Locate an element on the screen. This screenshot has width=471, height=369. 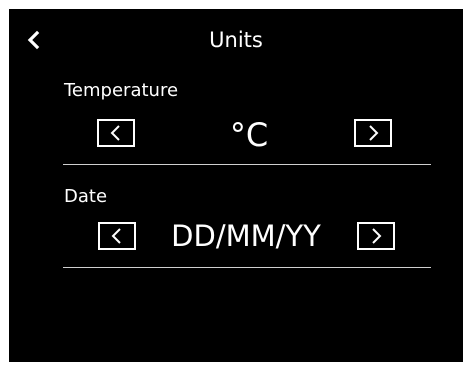
temperature-next-button is located at coordinates (373, 133).